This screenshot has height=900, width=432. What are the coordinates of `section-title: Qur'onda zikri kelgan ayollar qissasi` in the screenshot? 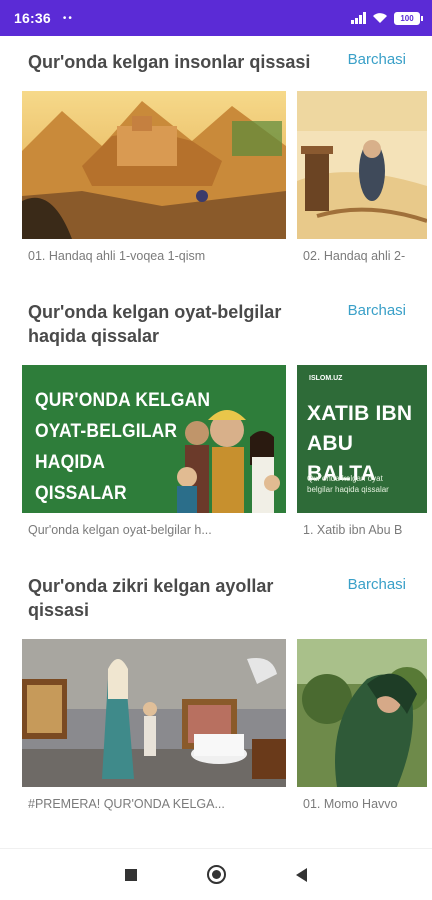 It's located at (151, 598).